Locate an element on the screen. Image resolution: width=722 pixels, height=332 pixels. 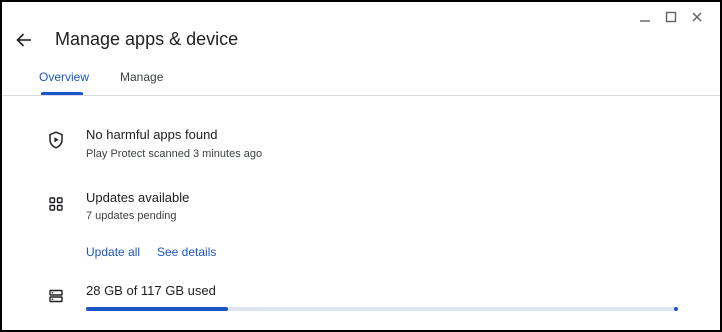
see-details-button: See details is located at coordinates (186, 252).